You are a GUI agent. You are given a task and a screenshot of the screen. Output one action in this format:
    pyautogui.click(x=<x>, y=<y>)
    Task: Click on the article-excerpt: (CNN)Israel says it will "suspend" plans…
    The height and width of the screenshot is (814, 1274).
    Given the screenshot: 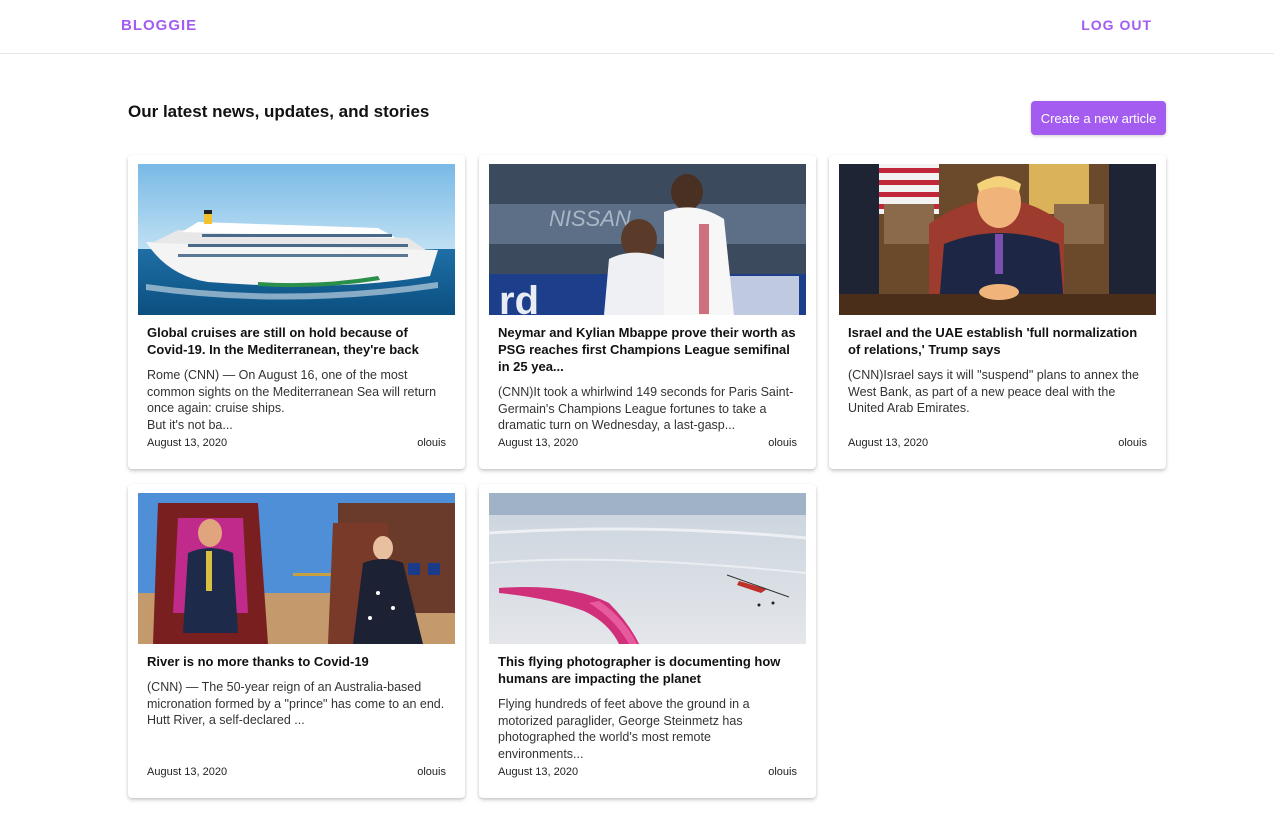 What is the action you would take?
    pyautogui.click(x=993, y=391)
    